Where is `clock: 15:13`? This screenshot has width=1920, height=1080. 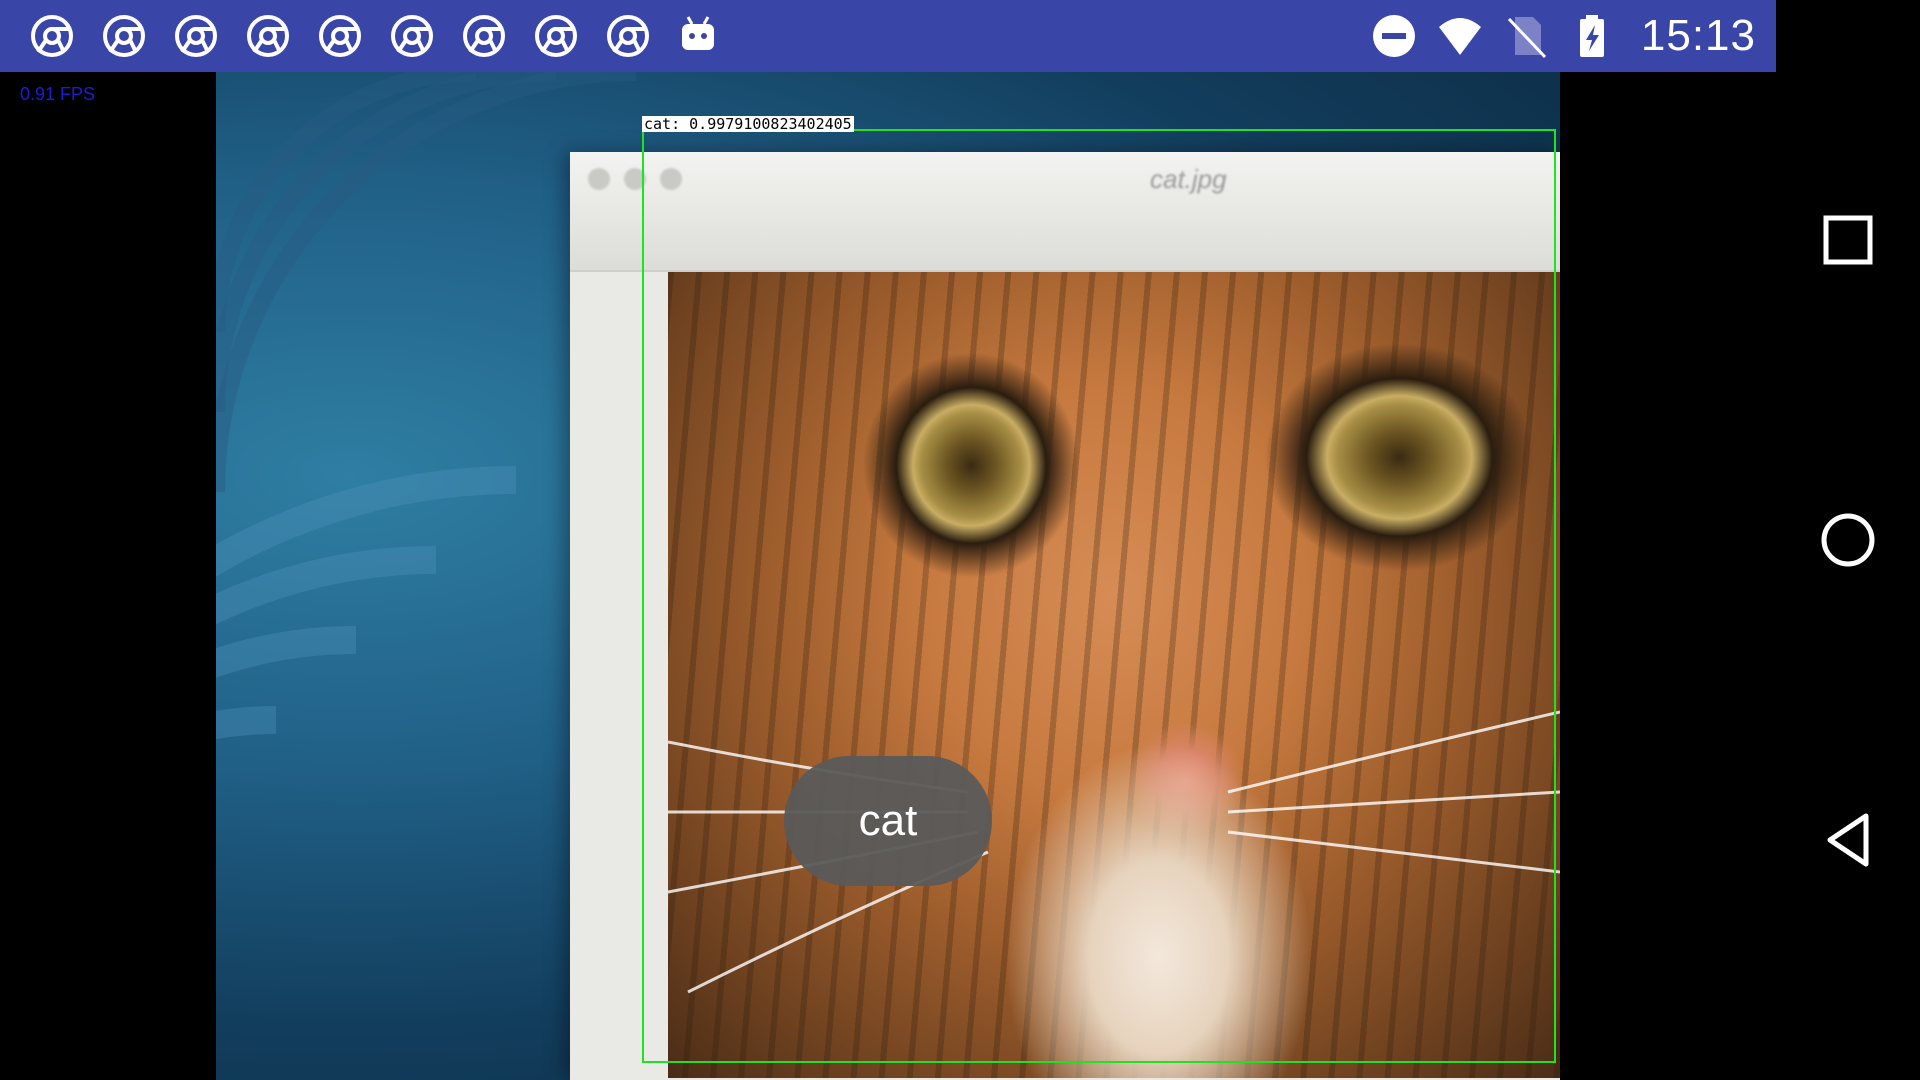 clock: 15:13 is located at coordinates (1698, 35).